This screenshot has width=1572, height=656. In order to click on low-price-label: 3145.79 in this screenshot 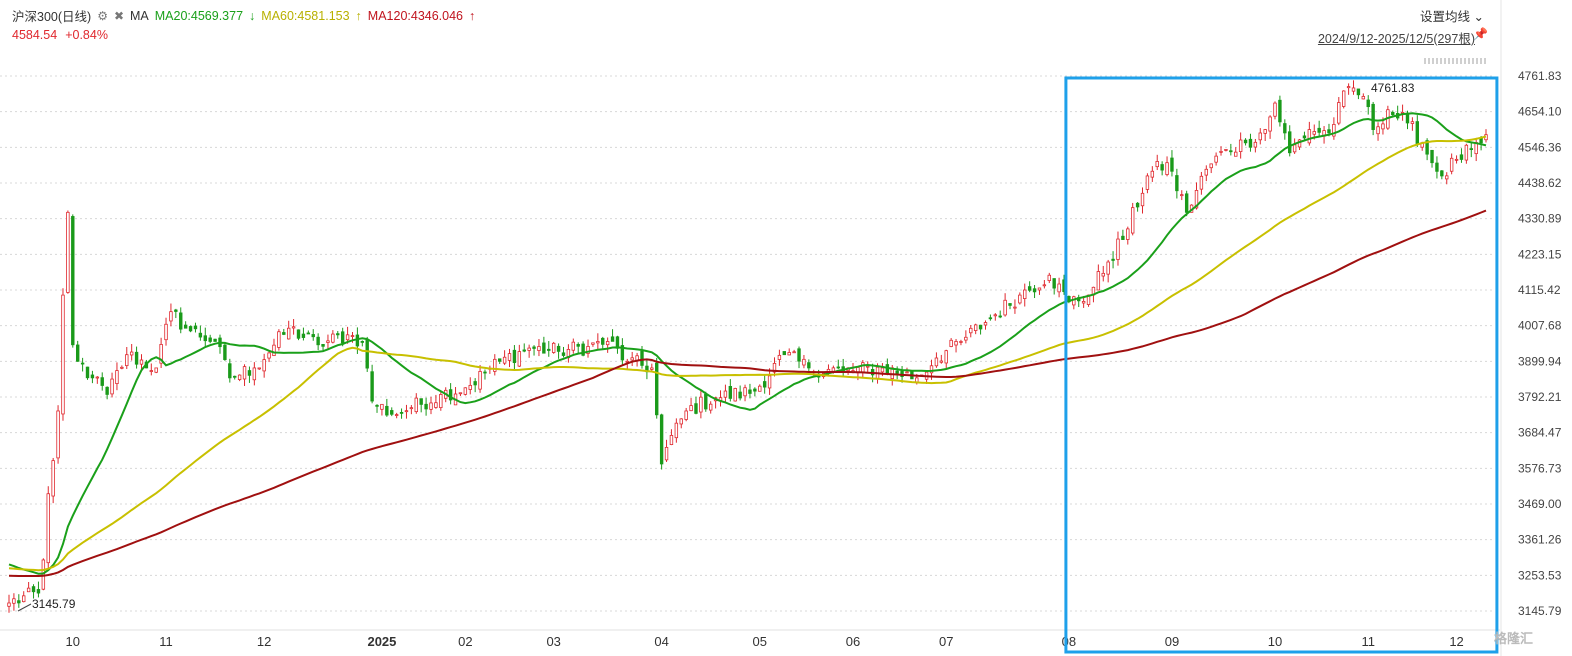, I will do `click(54, 604)`.